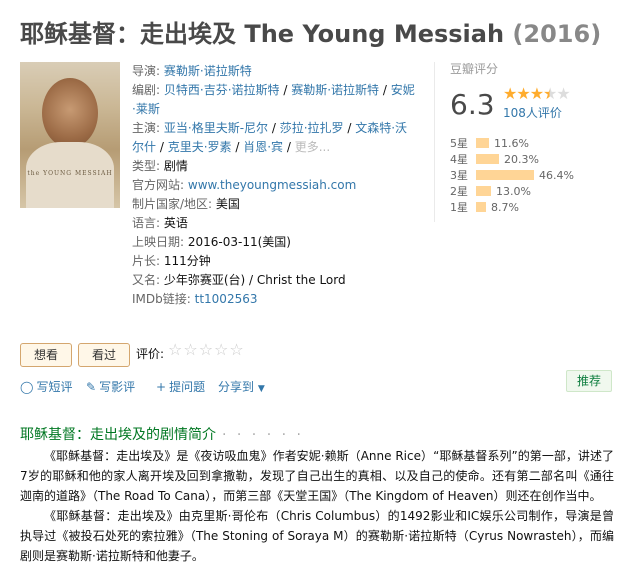  Describe the element at coordinates (146, 261) in the screenshot. I see `runtime-label: 片长:` at that location.